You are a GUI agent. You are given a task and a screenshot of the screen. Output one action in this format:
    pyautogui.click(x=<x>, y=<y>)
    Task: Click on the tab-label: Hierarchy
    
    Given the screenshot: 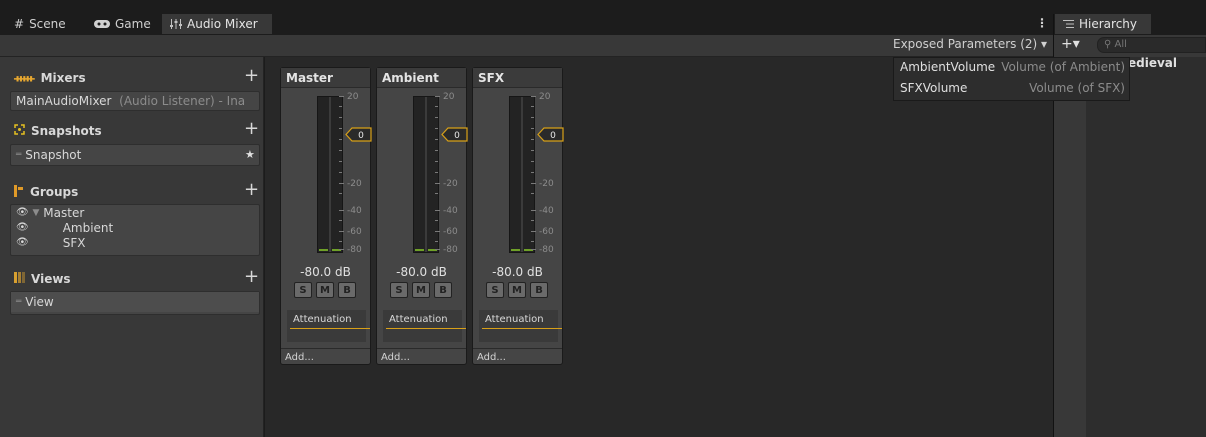 What is the action you would take?
    pyautogui.click(x=1108, y=24)
    